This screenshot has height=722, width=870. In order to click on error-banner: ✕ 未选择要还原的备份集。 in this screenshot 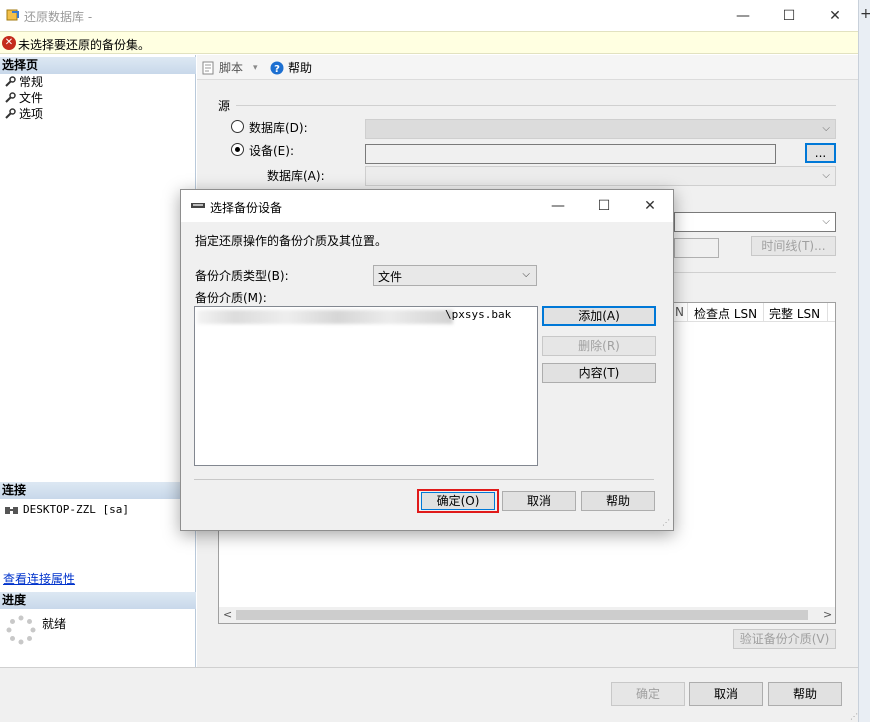, I will do `click(429, 42)`.